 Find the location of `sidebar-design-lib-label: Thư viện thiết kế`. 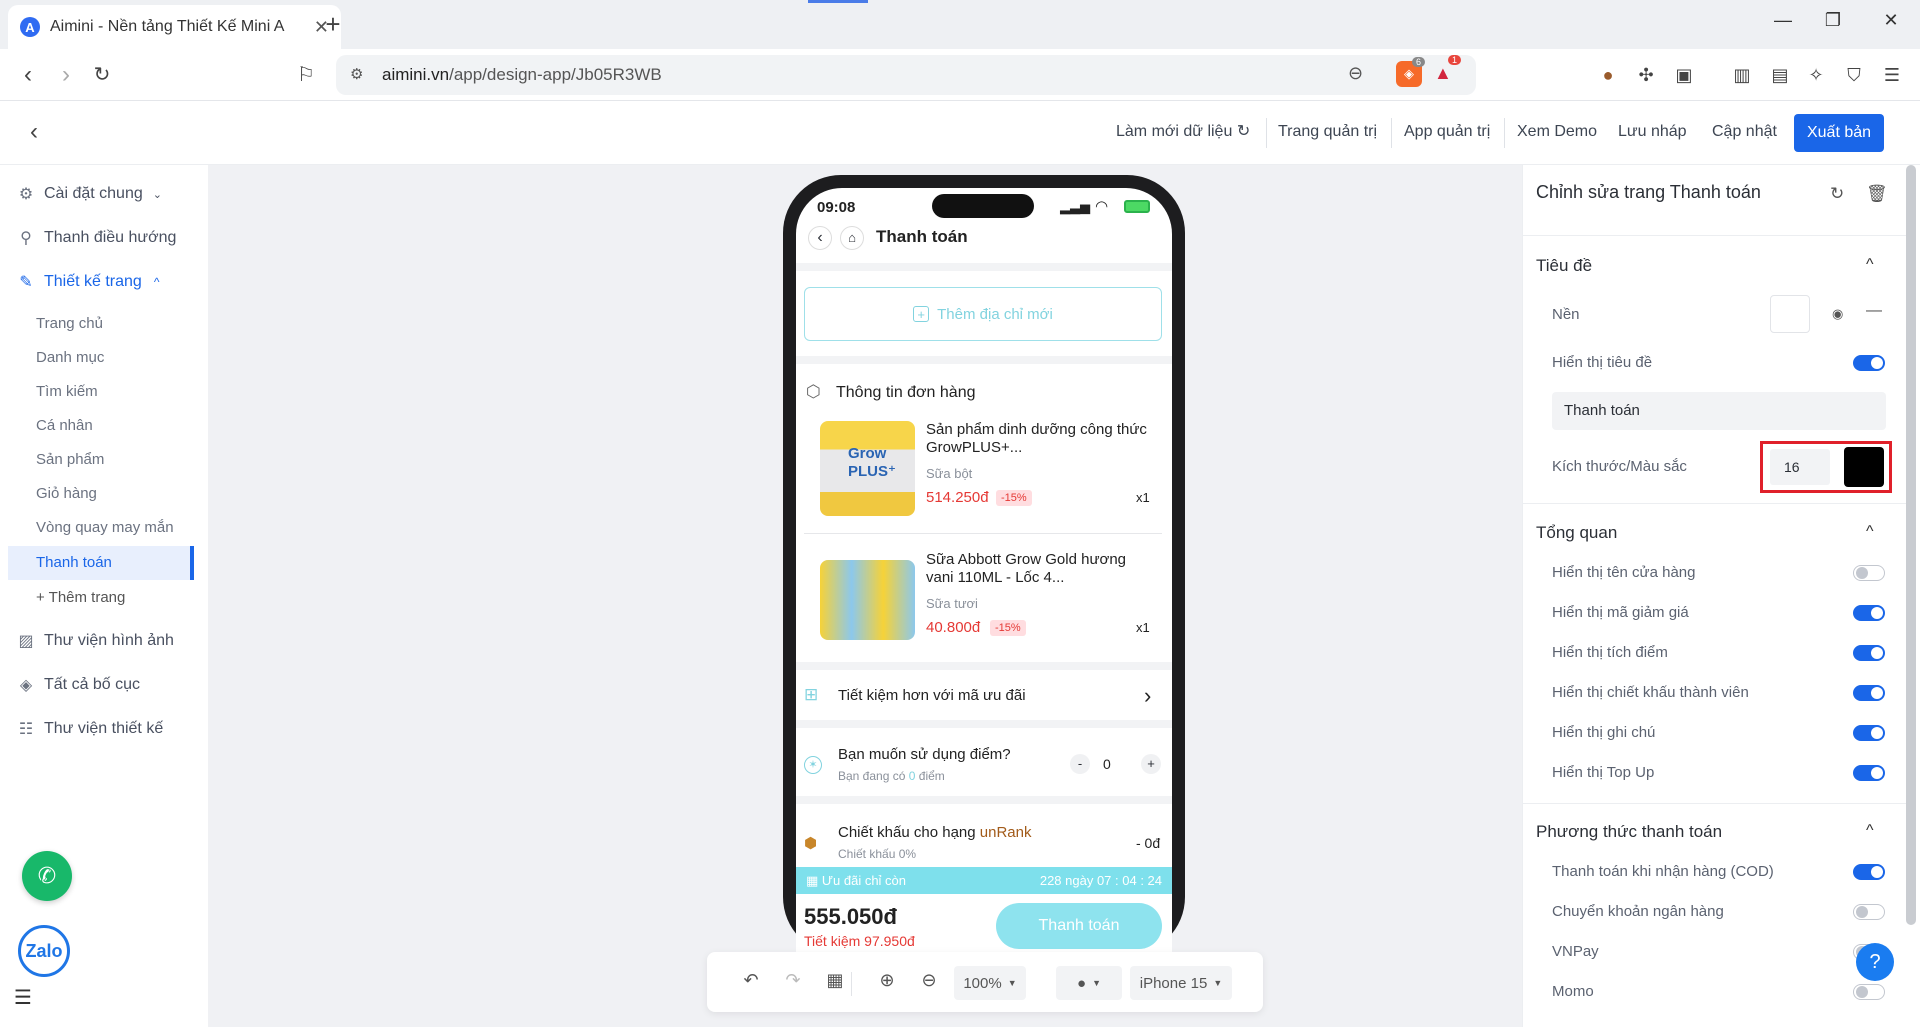

sidebar-design-lib-label: Thư viện thiết kế is located at coordinates (104, 728).